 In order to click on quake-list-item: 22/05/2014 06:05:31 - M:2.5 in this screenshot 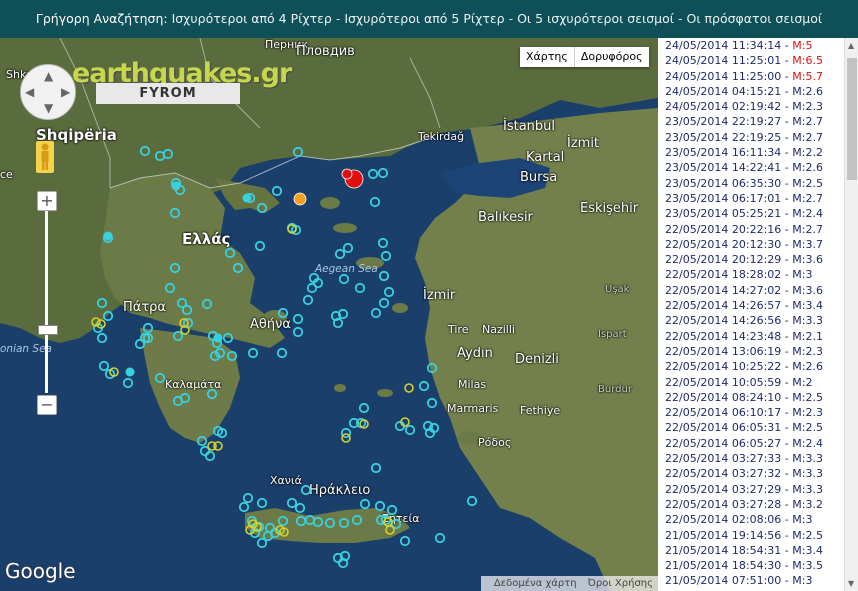, I will do `click(751, 427)`.